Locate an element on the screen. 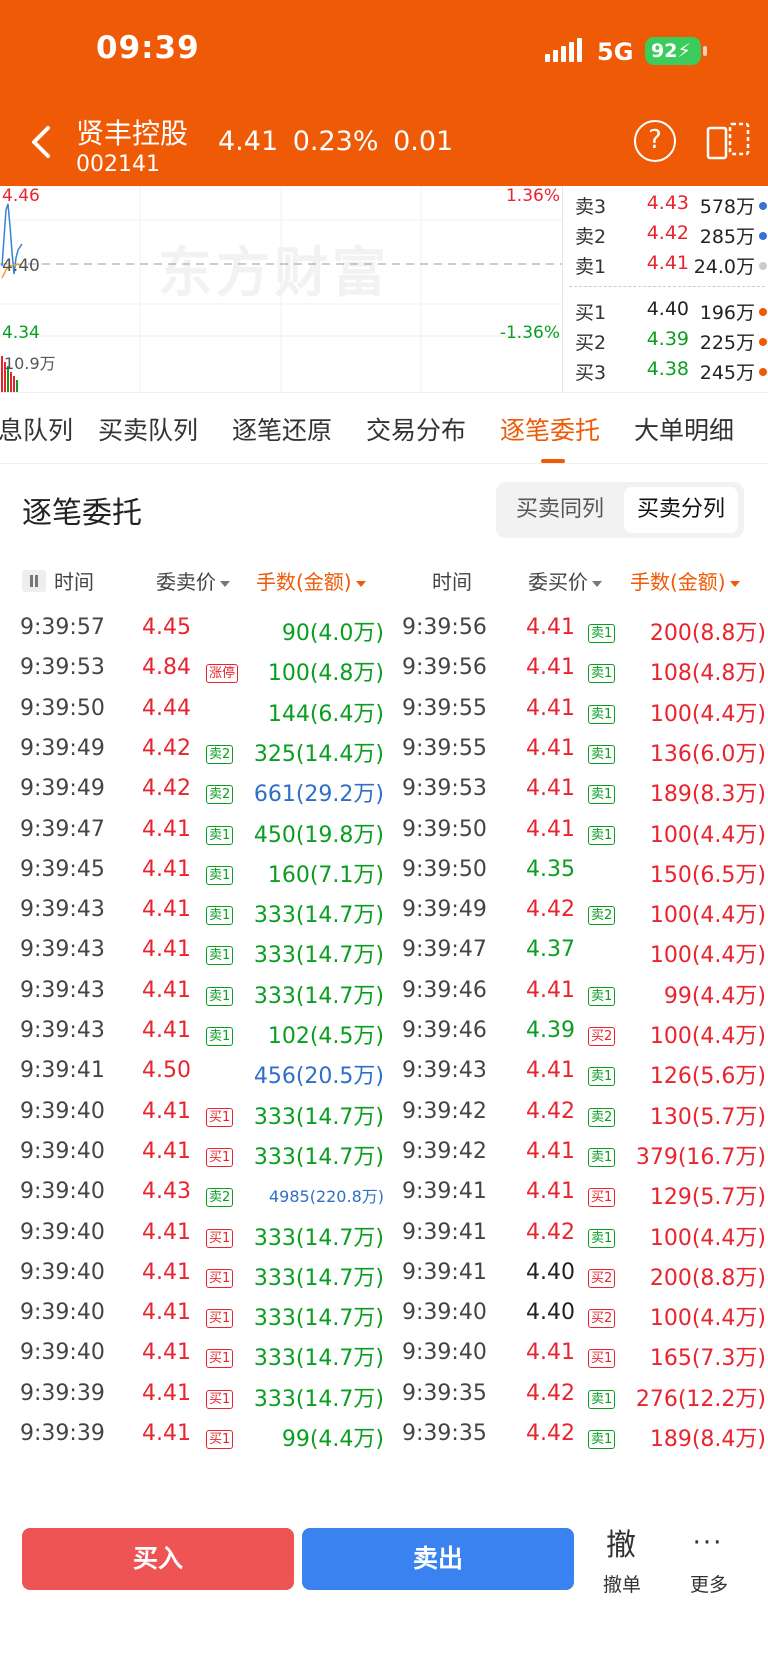 Image resolution: width=768 pixels, height=1665 pixels. layout-toggle: 买卖同列 买卖分列 is located at coordinates (620, 510).